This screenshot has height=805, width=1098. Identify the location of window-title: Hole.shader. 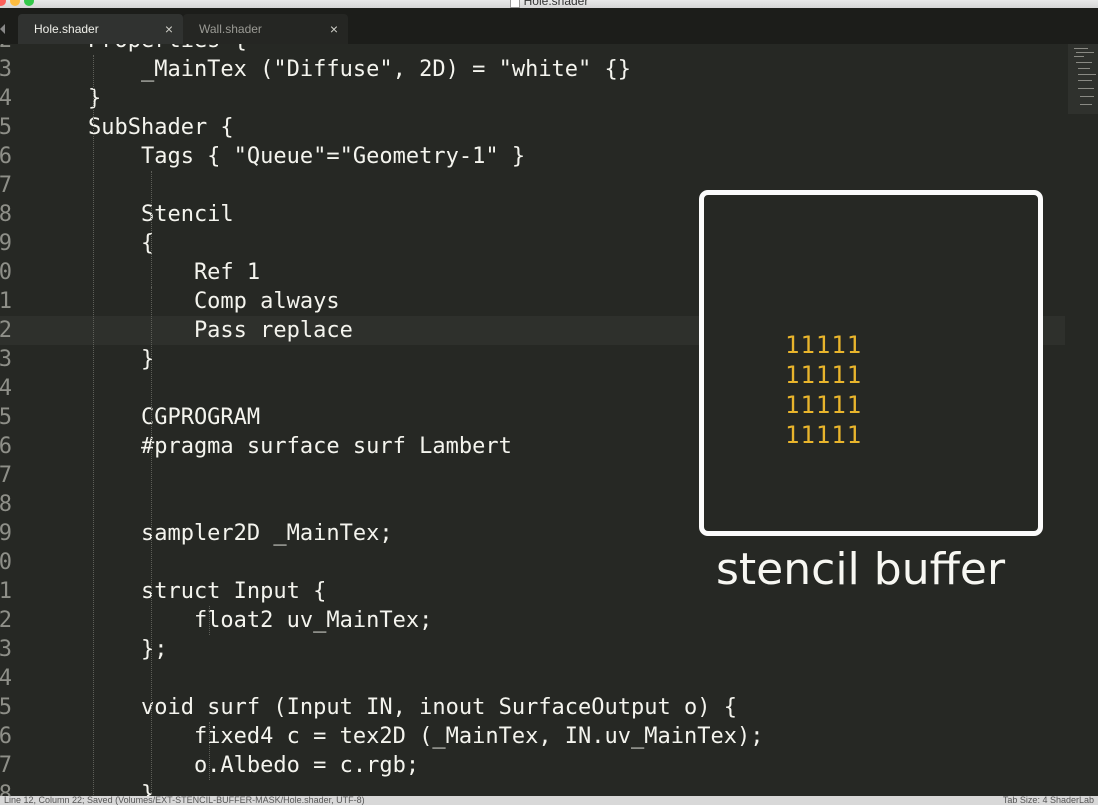
(549, 4).